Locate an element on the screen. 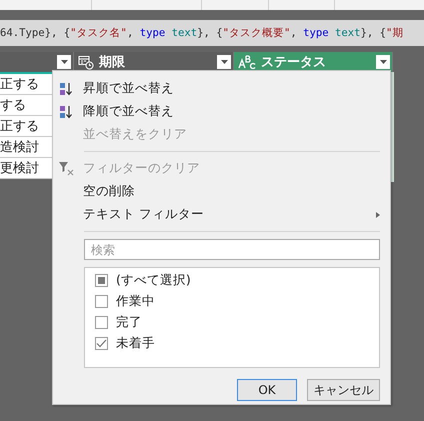 The image size is (424, 421). sort-descending-icon is located at coordinates (66, 111).